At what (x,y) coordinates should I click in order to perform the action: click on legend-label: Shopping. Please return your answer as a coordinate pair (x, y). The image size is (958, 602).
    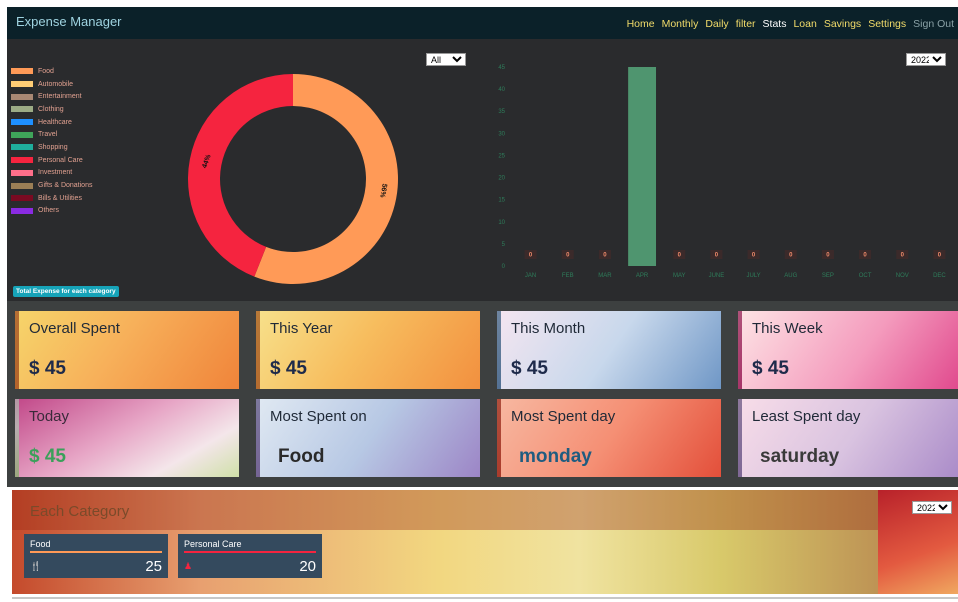
    Looking at the image, I should click on (53, 147).